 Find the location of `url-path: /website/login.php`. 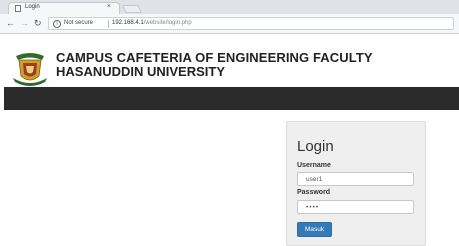

url-path: /website/login.php is located at coordinates (167, 23).